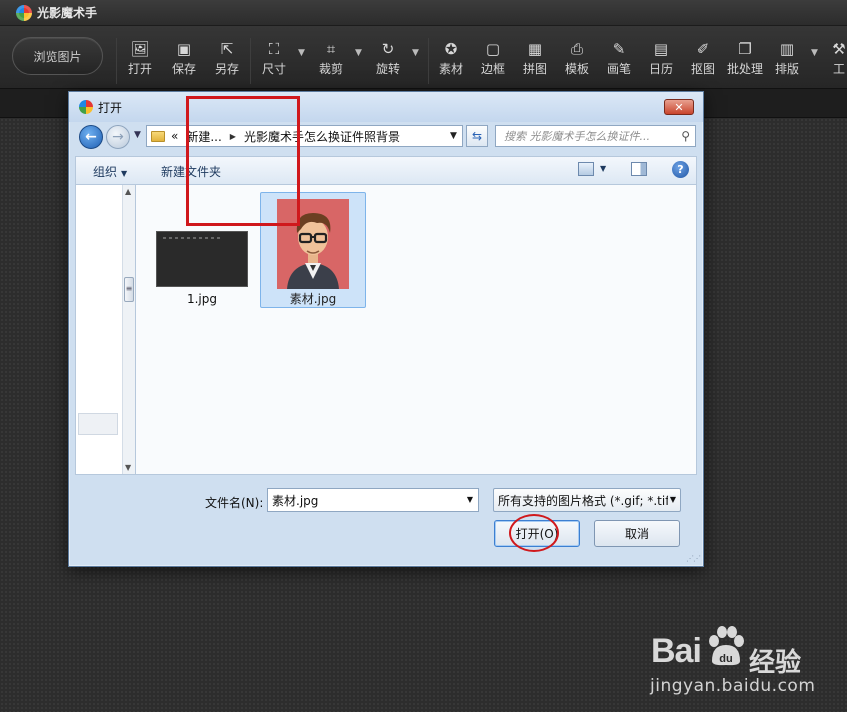  What do you see at coordinates (174, 136) in the screenshot?
I see `breadcrumb-overflow: «` at bounding box center [174, 136].